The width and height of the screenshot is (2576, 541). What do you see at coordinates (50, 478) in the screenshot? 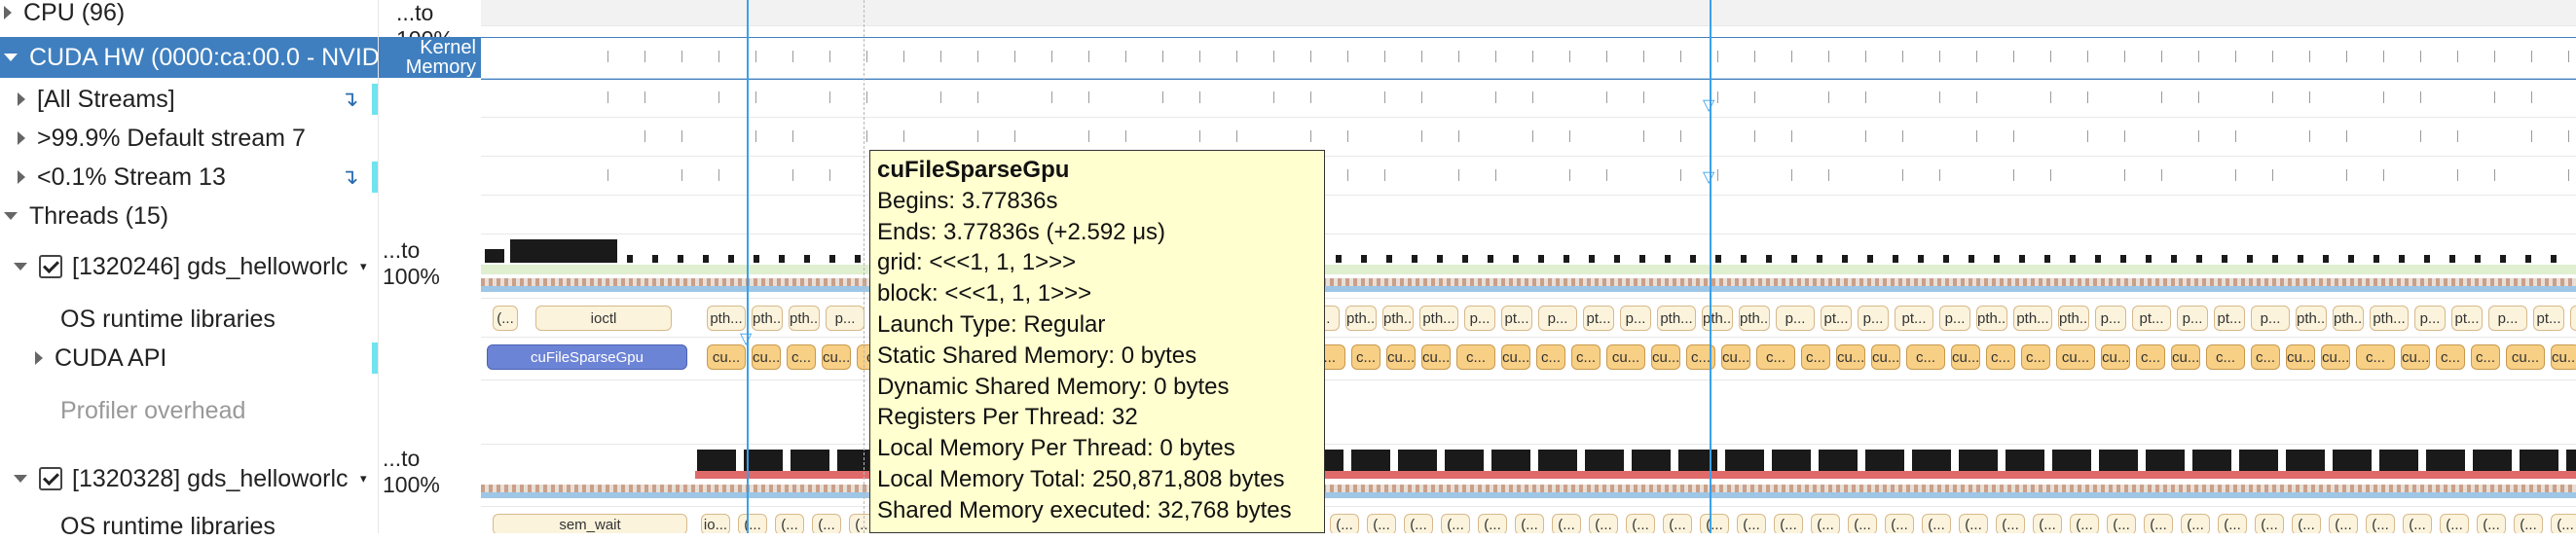
I see `thread-checkbox` at bounding box center [50, 478].